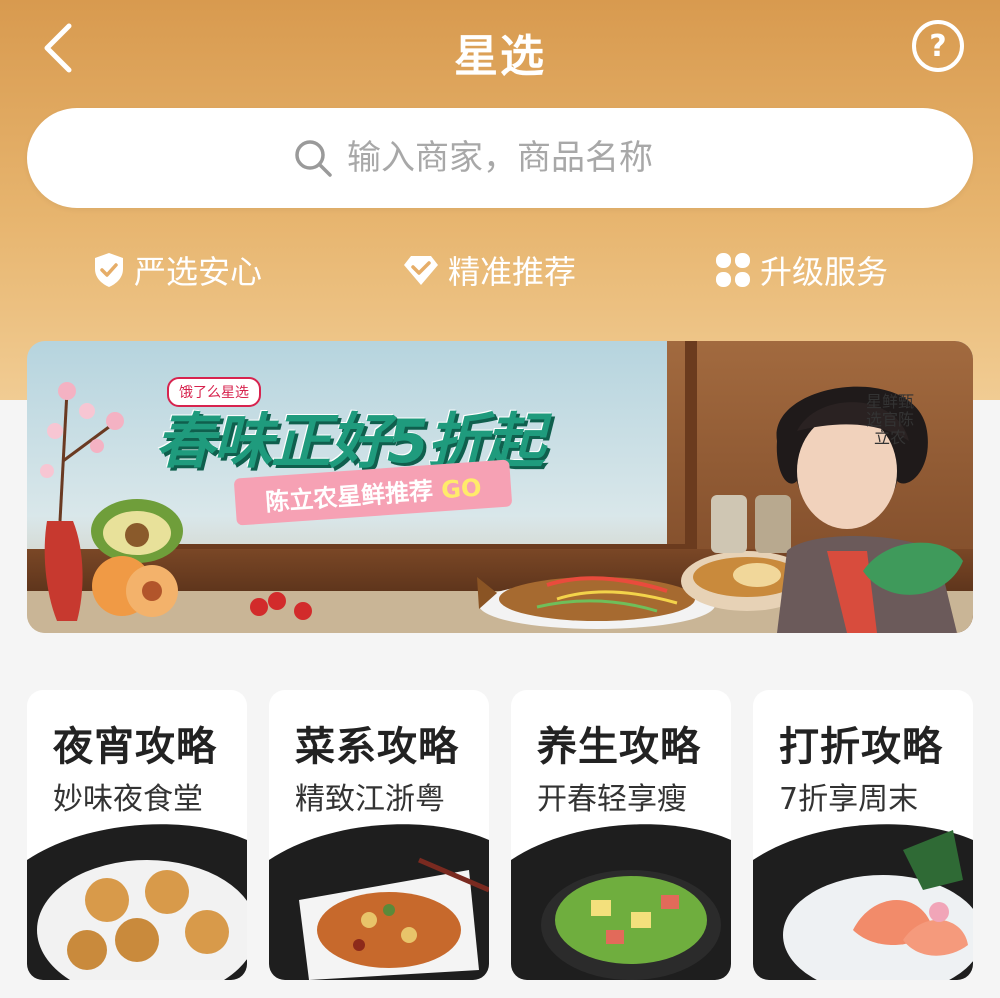 Image resolution: width=1000 pixels, height=998 pixels. I want to click on feature-label: 精准推荐, so click(512, 272).